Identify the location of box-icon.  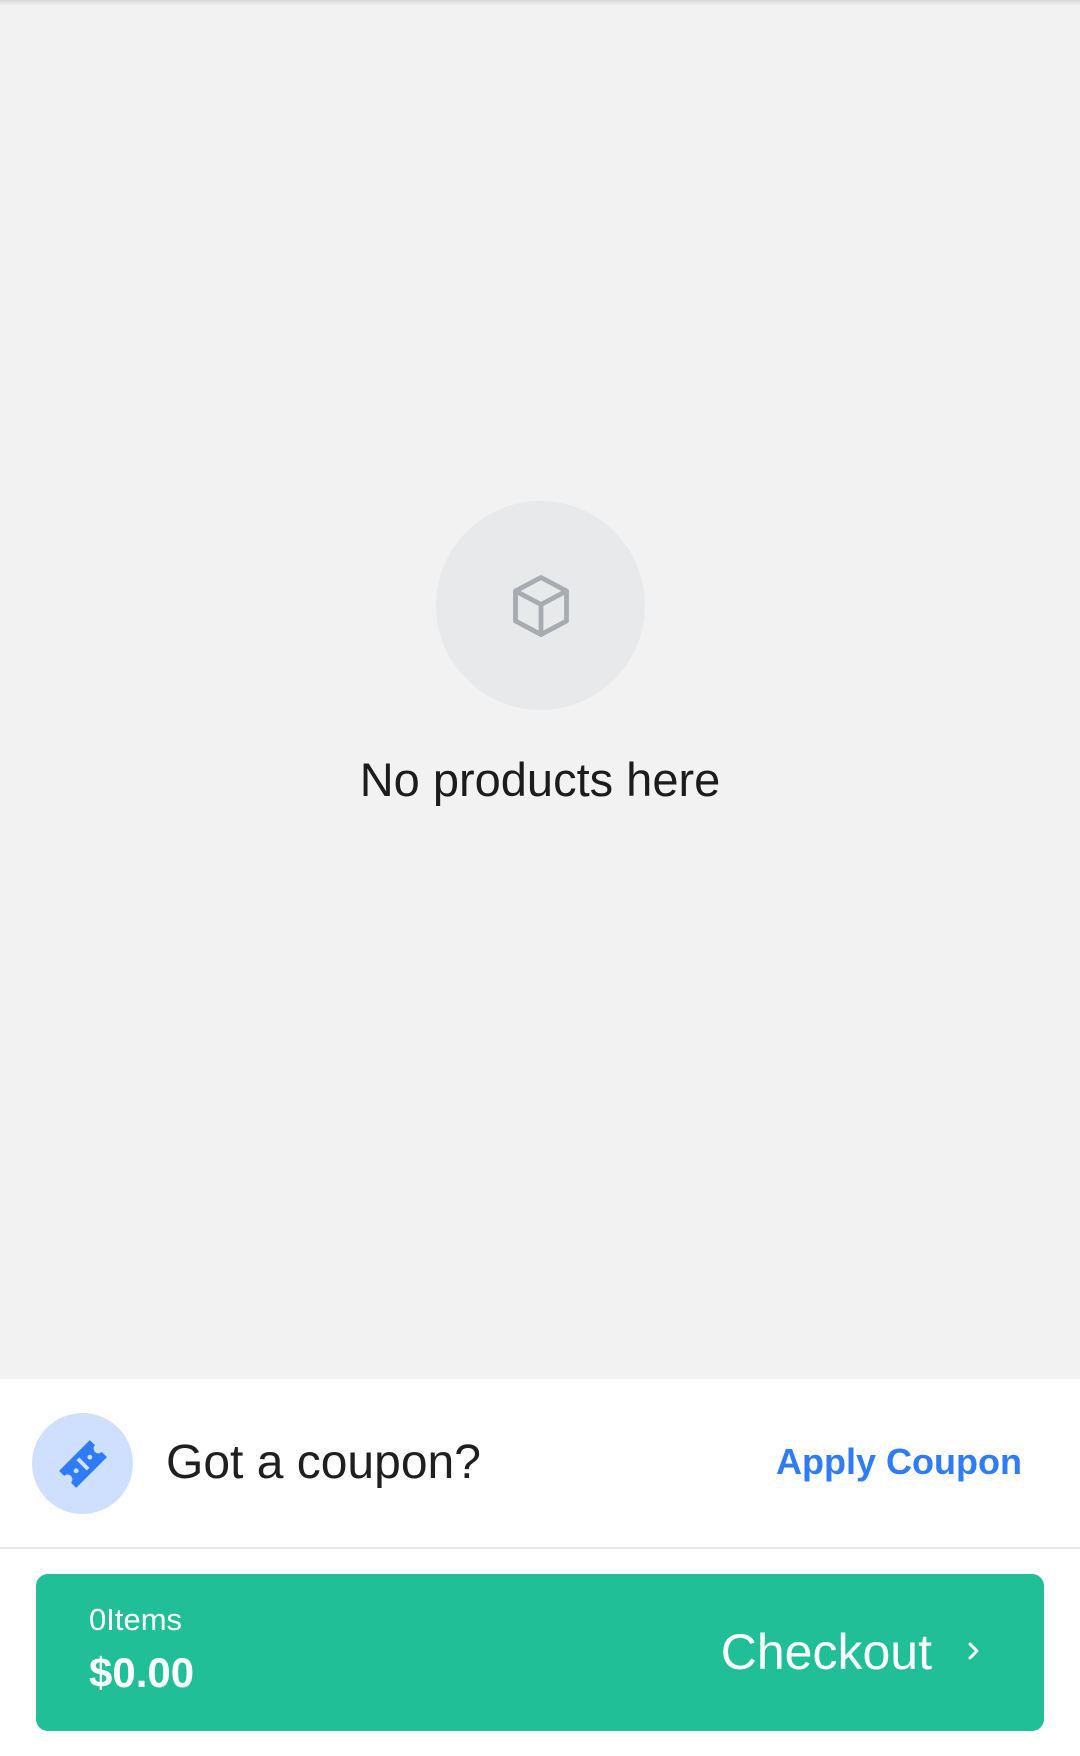
(540, 605).